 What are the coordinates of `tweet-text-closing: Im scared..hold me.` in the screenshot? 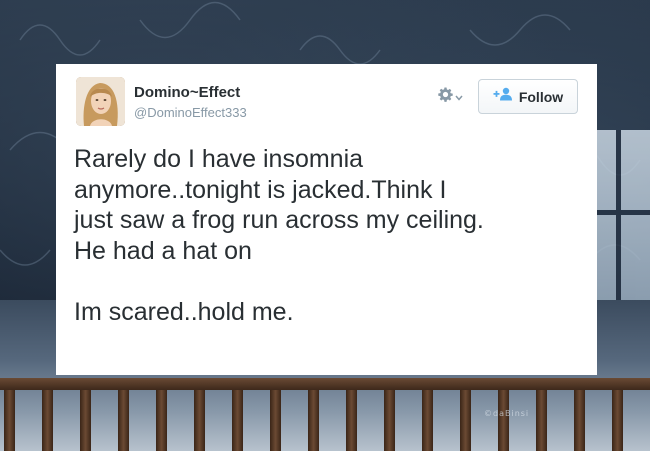 It's located at (184, 311).